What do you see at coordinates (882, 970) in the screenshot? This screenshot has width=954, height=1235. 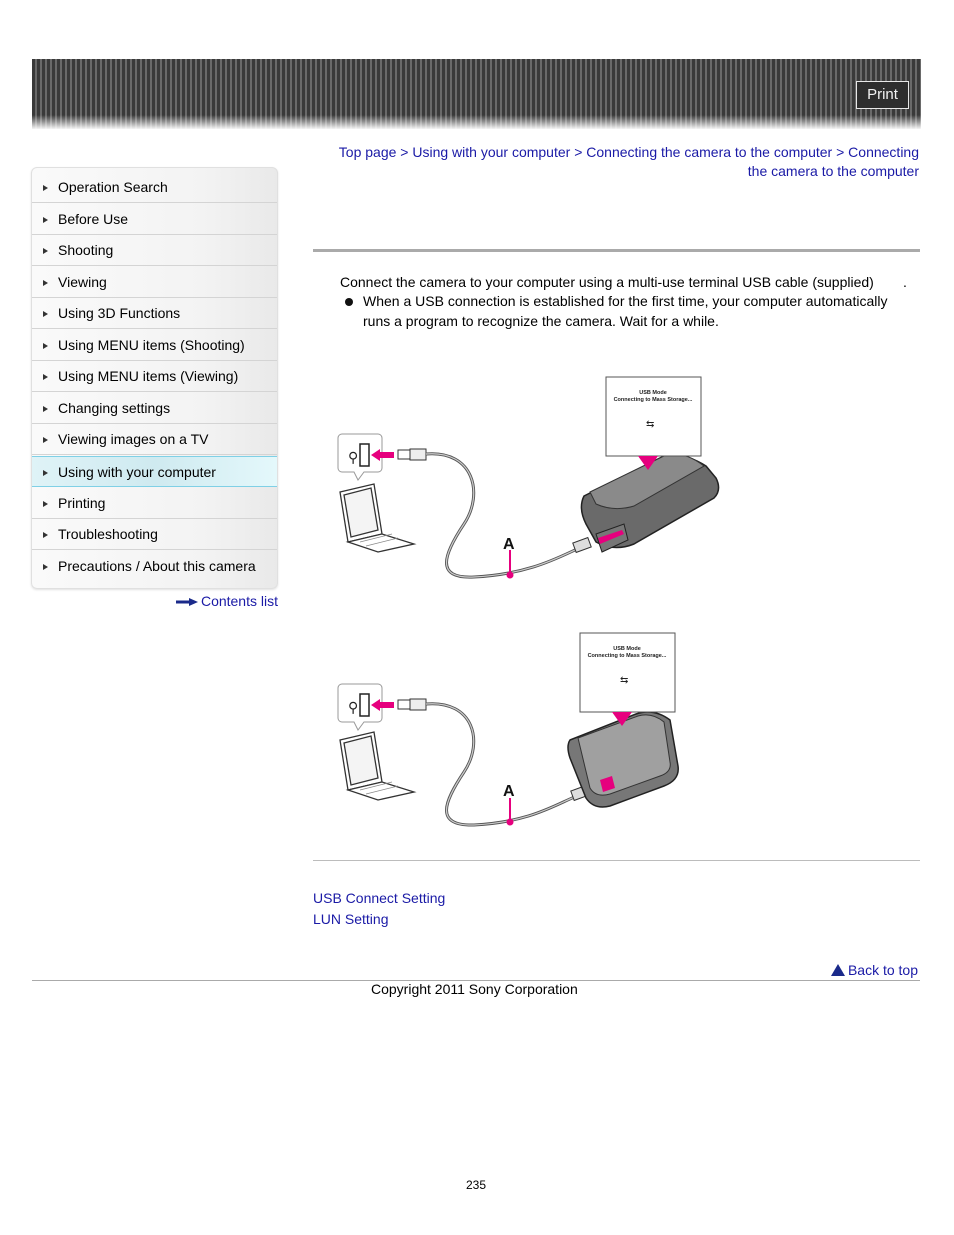 I see `back-to-top-label: Back to top` at bounding box center [882, 970].